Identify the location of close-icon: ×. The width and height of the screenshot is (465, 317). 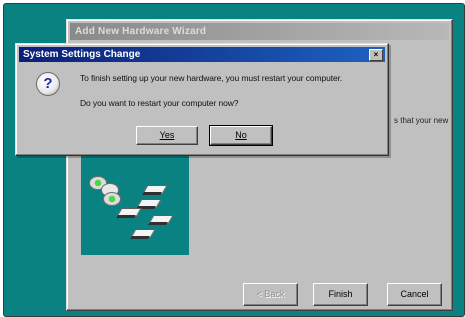
(376, 55).